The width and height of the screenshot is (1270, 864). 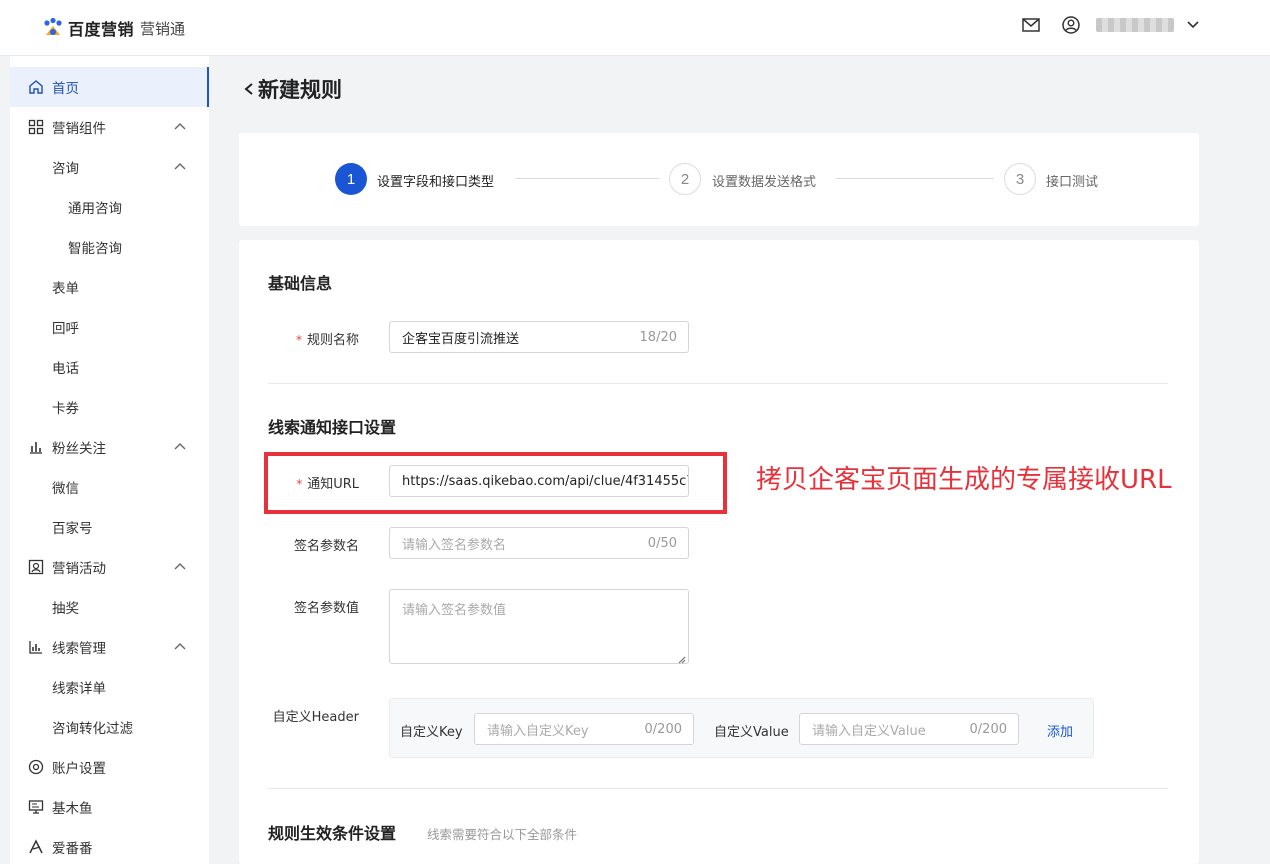 What do you see at coordinates (764, 182) in the screenshot?
I see `step-2-label: 设置数据发送格式` at bounding box center [764, 182].